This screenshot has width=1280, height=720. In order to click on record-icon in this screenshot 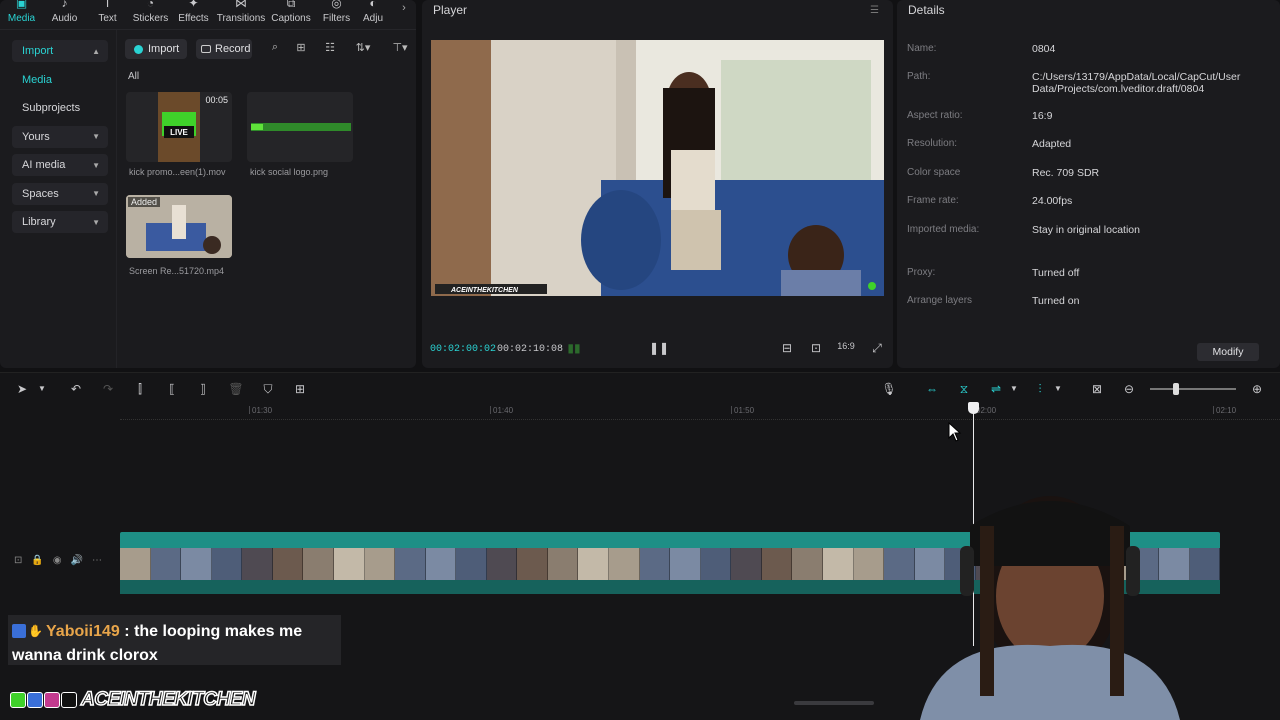, I will do `click(206, 49)`.